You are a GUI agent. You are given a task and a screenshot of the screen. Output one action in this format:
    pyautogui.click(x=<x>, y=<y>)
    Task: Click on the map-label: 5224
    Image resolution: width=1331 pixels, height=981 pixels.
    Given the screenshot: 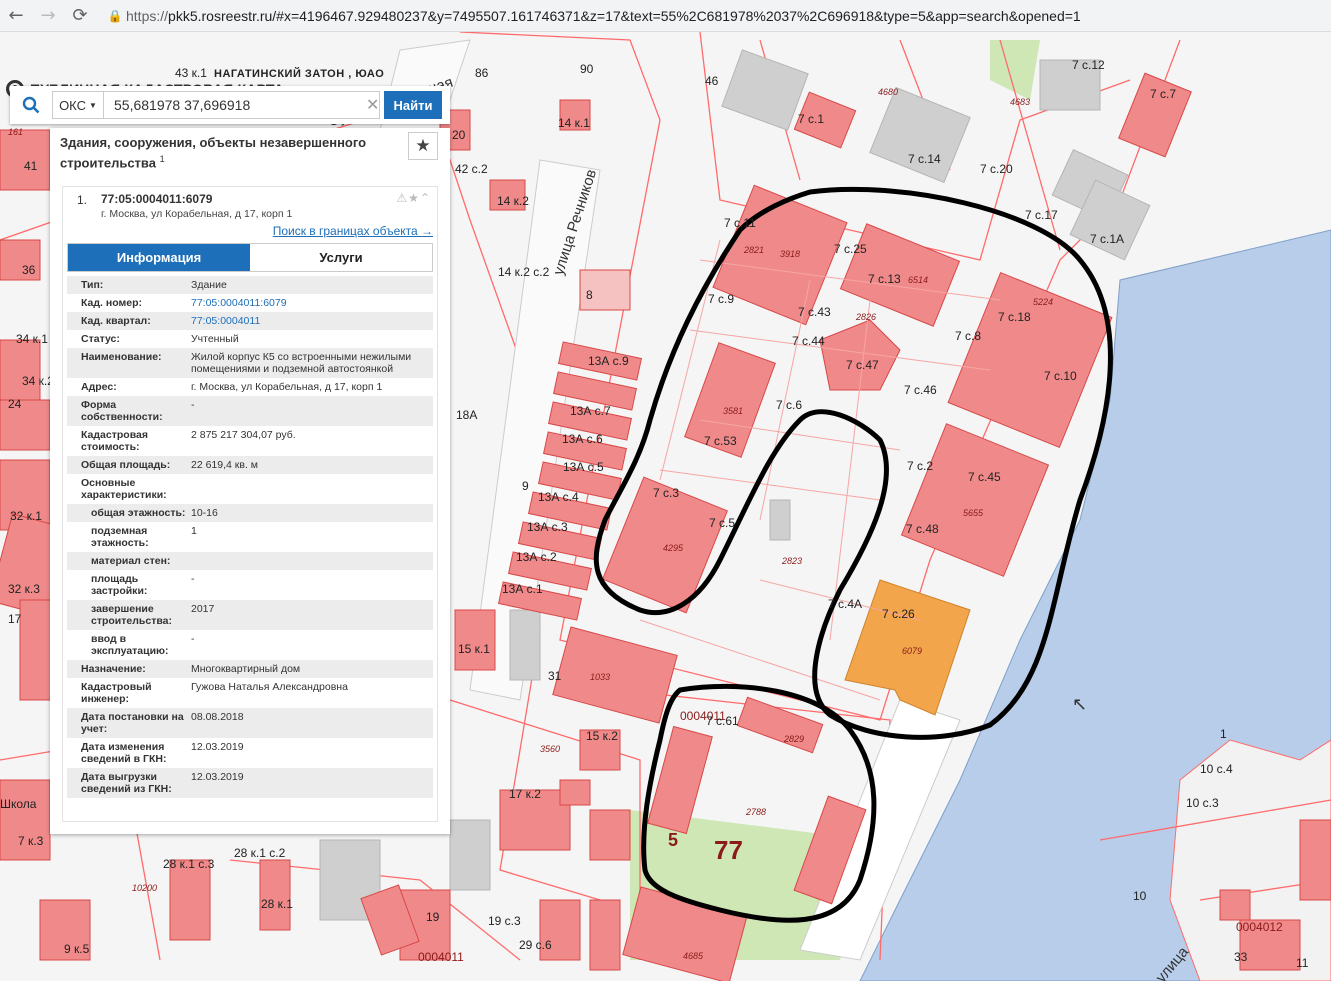 What is the action you would take?
    pyautogui.click(x=1043, y=302)
    